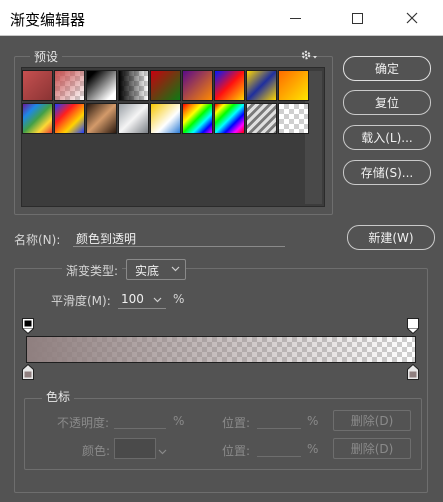  I want to click on name-input-underline, so click(179, 246).